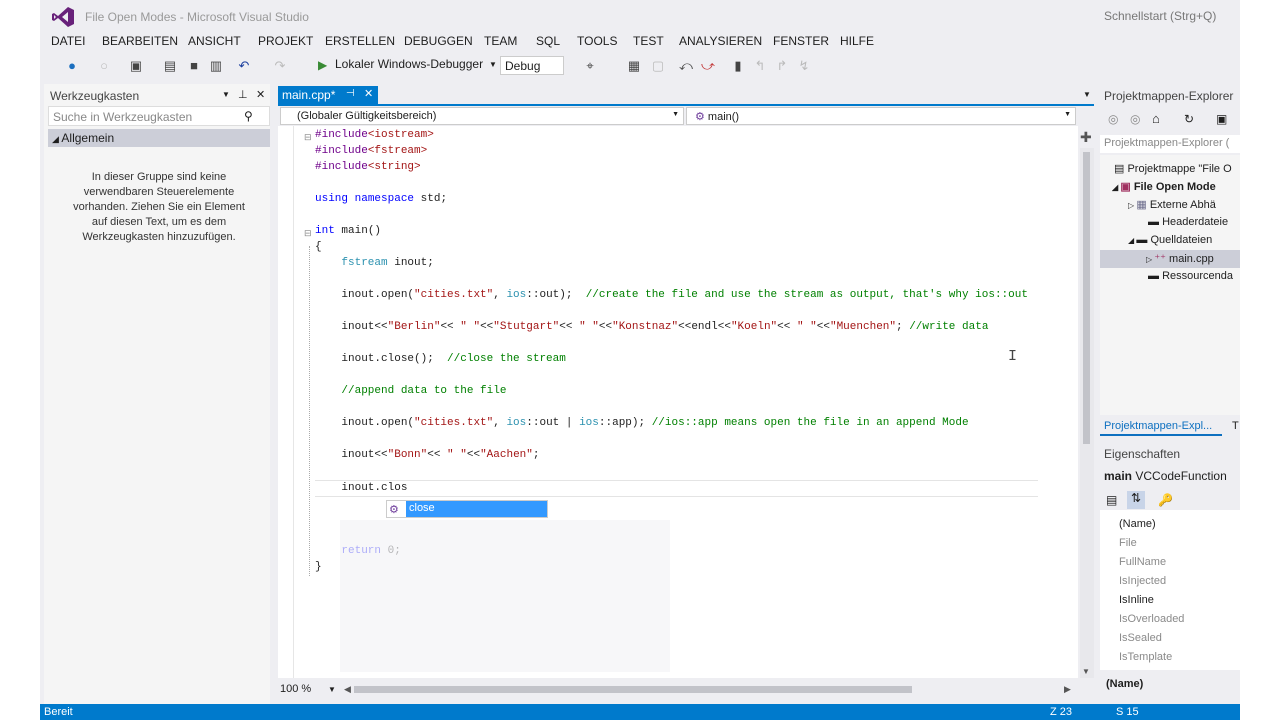 This screenshot has height=720, width=1280. Describe the element at coordinates (328, 95) in the screenshot. I see `tab-main-cpp: main.cpp* ⊣ ✕` at that location.